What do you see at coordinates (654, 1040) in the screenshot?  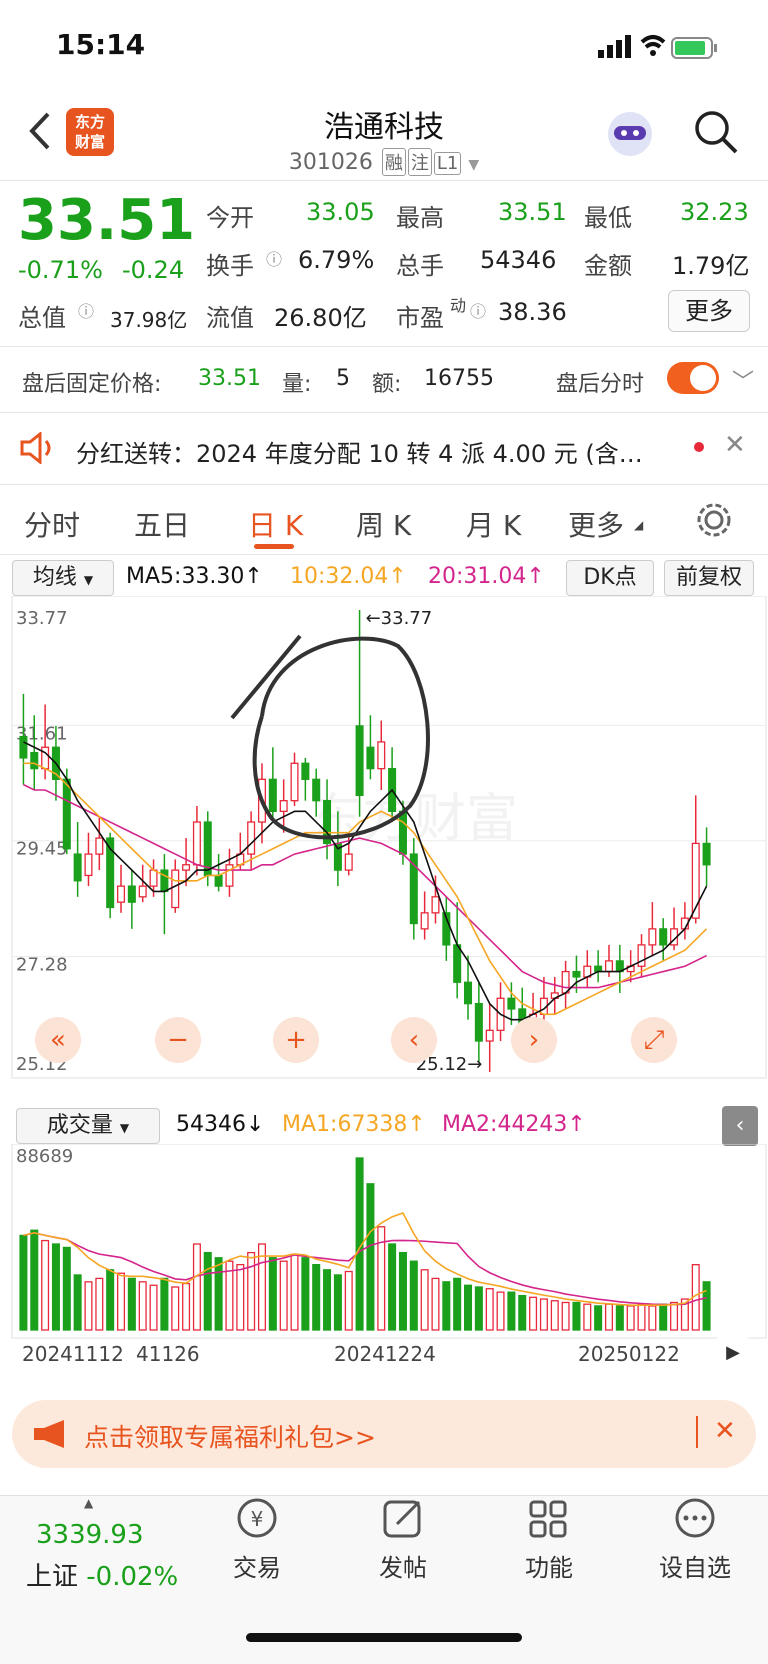 I see `fullscreen-icon: ⤢` at bounding box center [654, 1040].